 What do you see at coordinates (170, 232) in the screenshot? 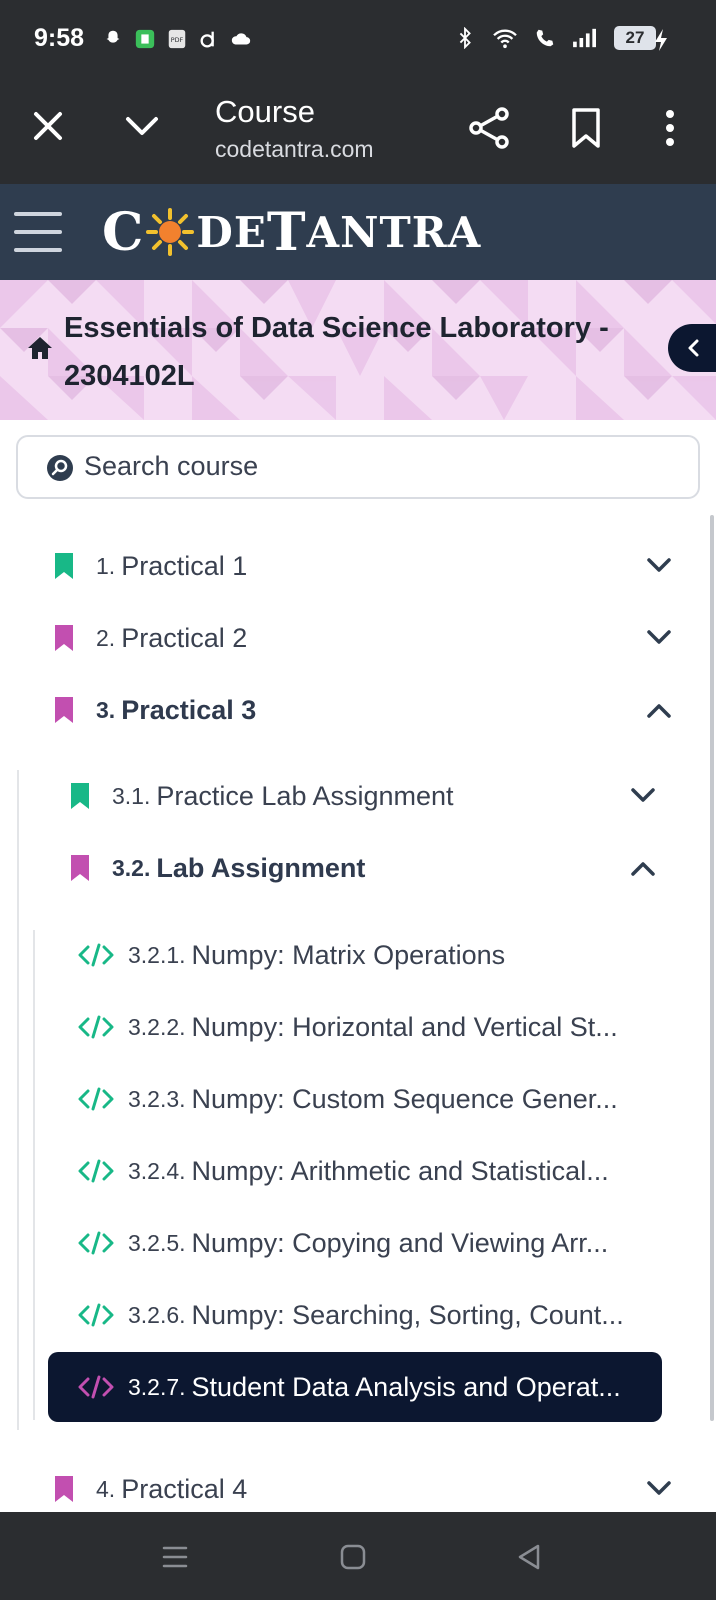
I see `sun-icon` at bounding box center [170, 232].